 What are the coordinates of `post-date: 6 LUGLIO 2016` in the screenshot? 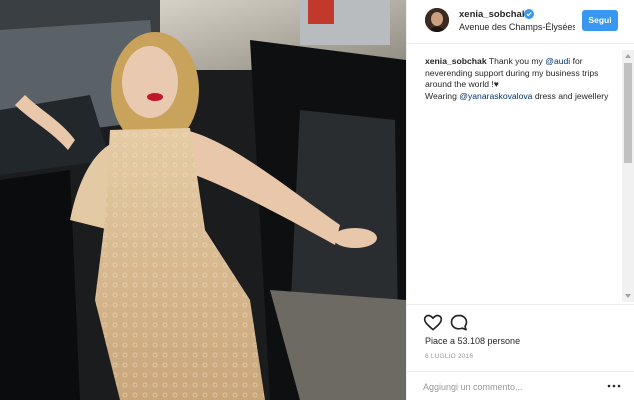 It's located at (449, 356).